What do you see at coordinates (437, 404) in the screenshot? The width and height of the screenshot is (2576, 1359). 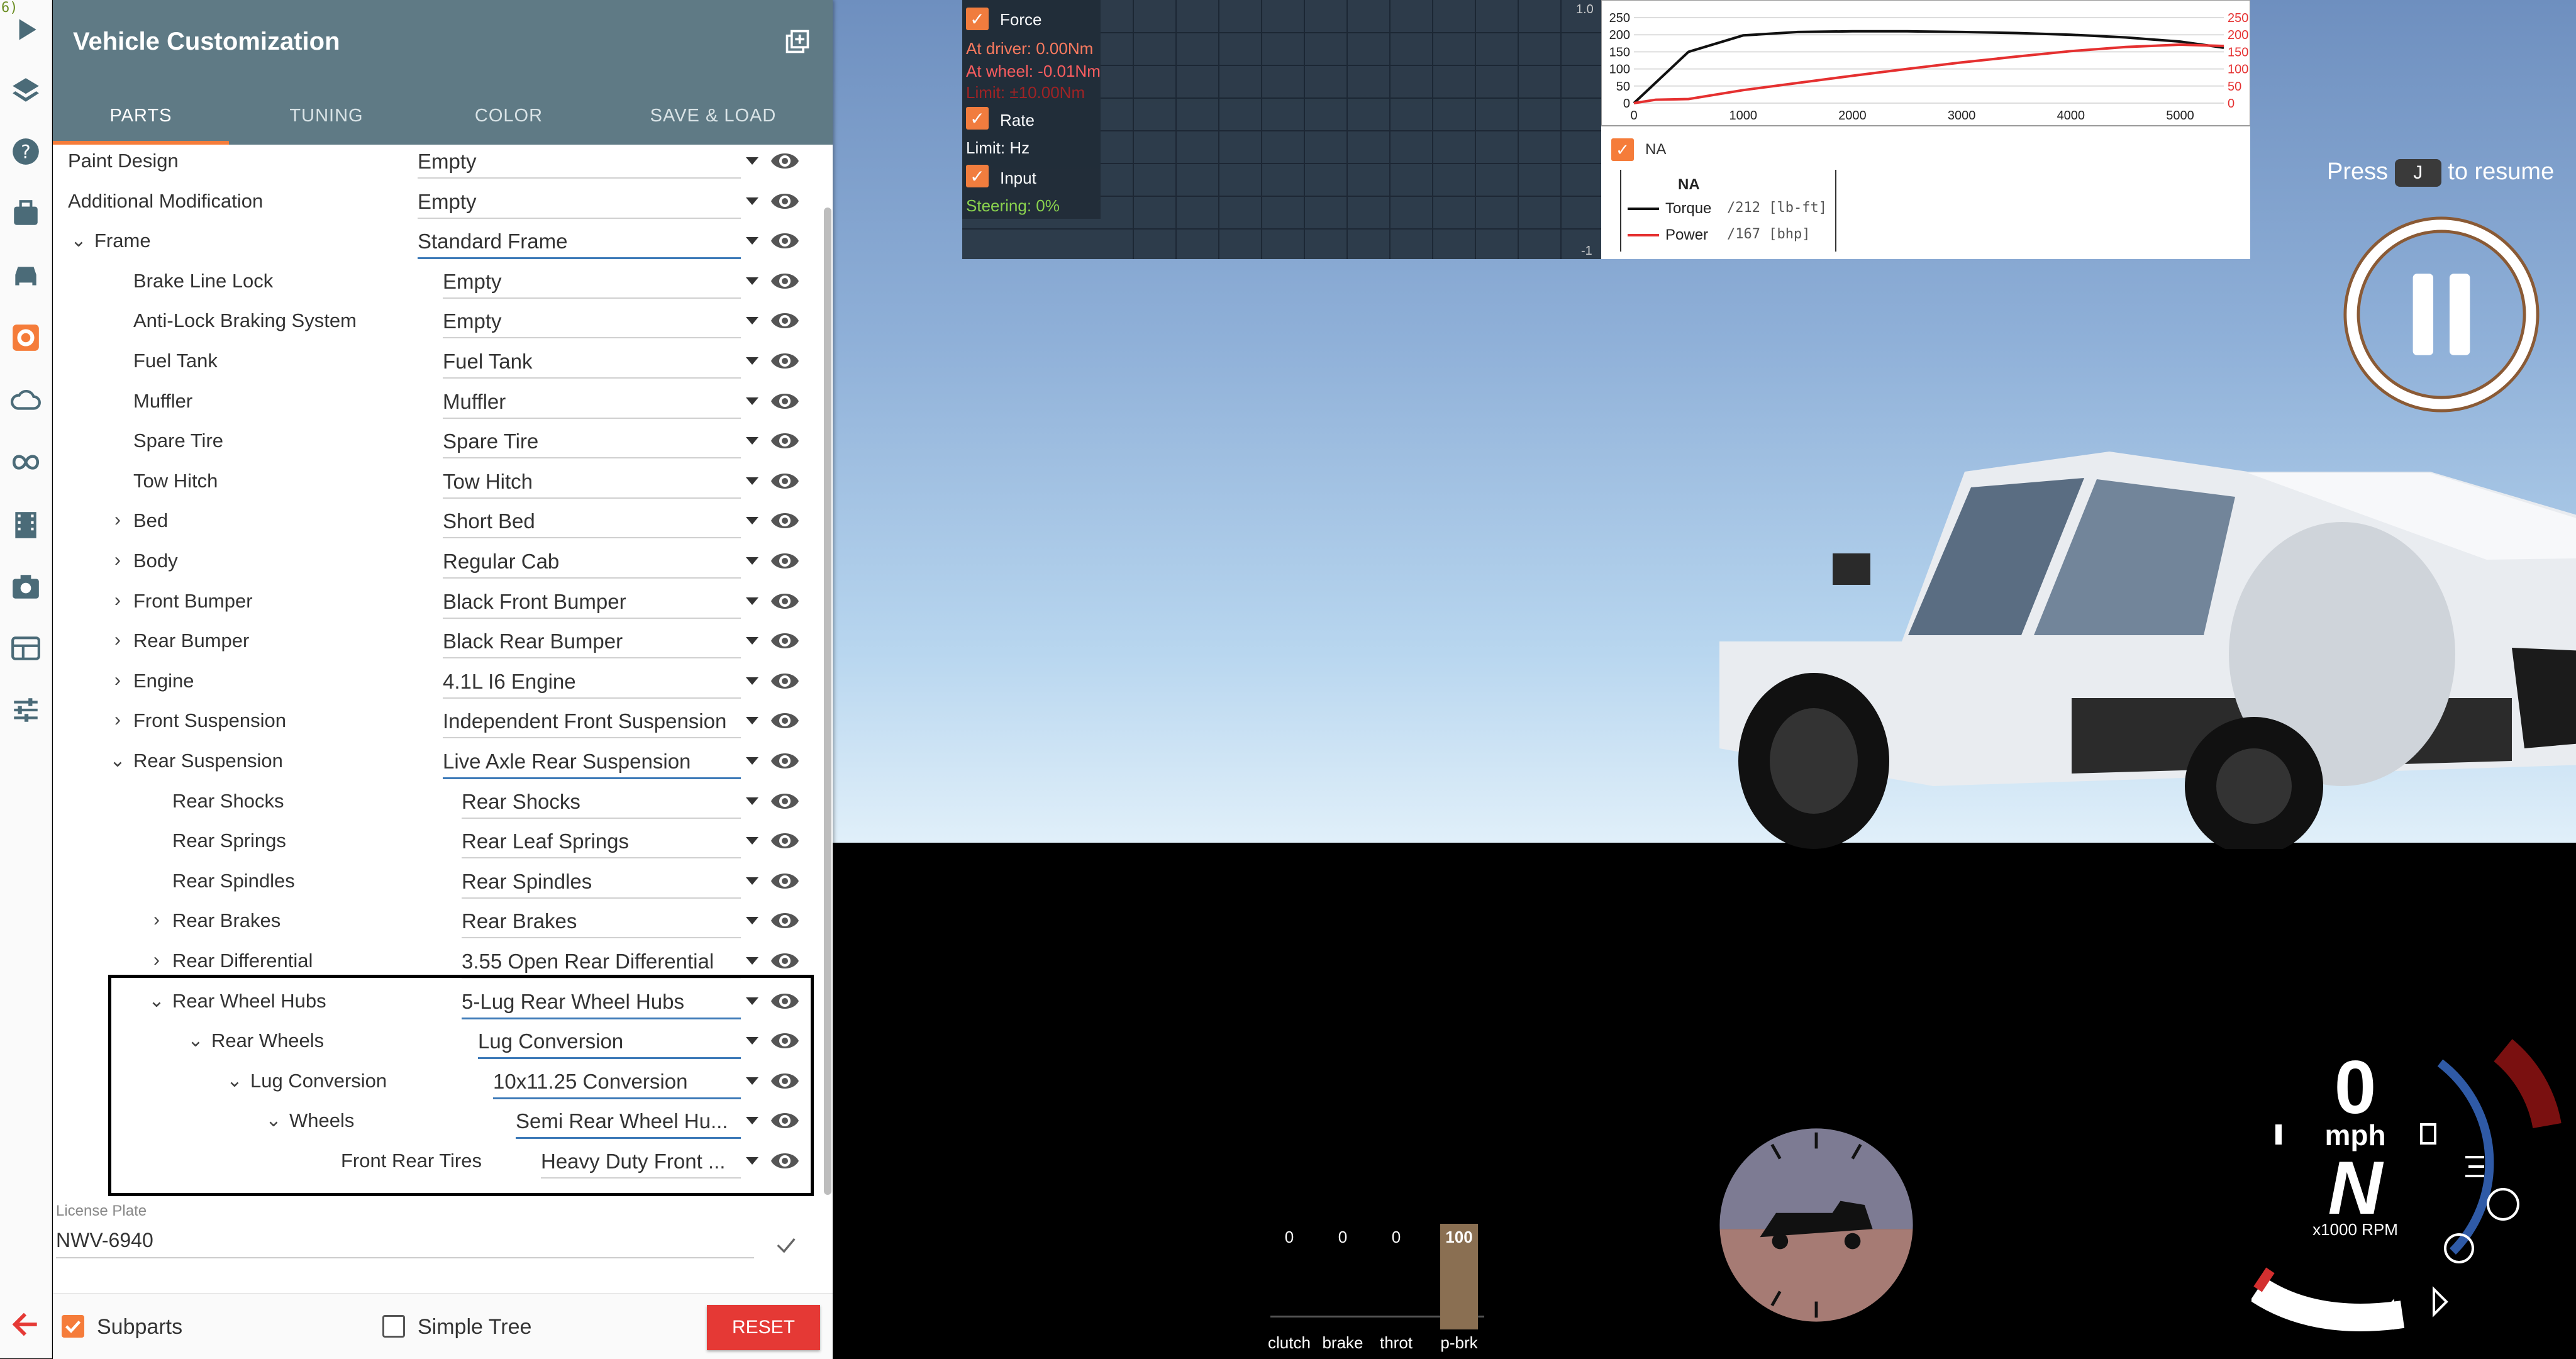 I see `part-row: Muffler Muffler` at bounding box center [437, 404].